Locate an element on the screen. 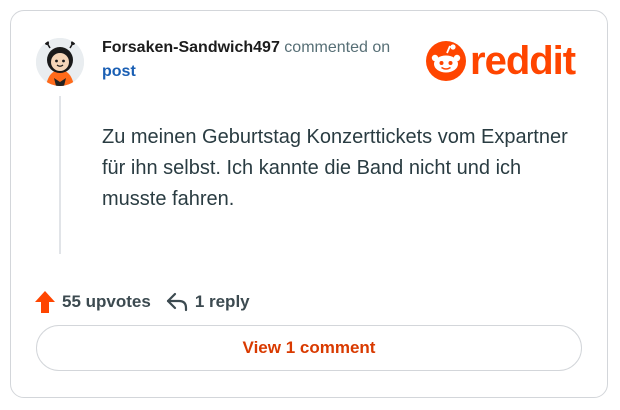 This screenshot has width=620, height=410. avatar-image is located at coordinates (60, 62).